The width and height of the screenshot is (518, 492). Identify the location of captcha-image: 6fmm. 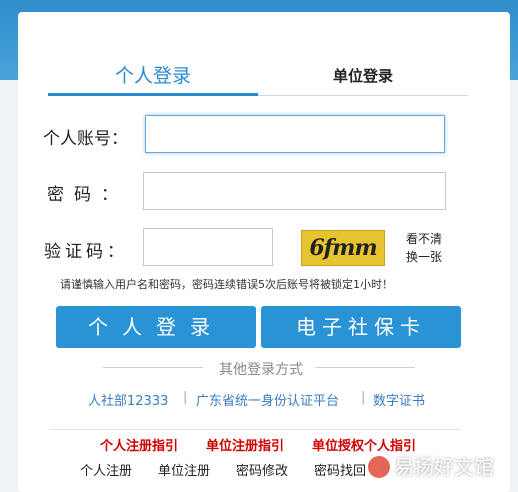
(343, 248).